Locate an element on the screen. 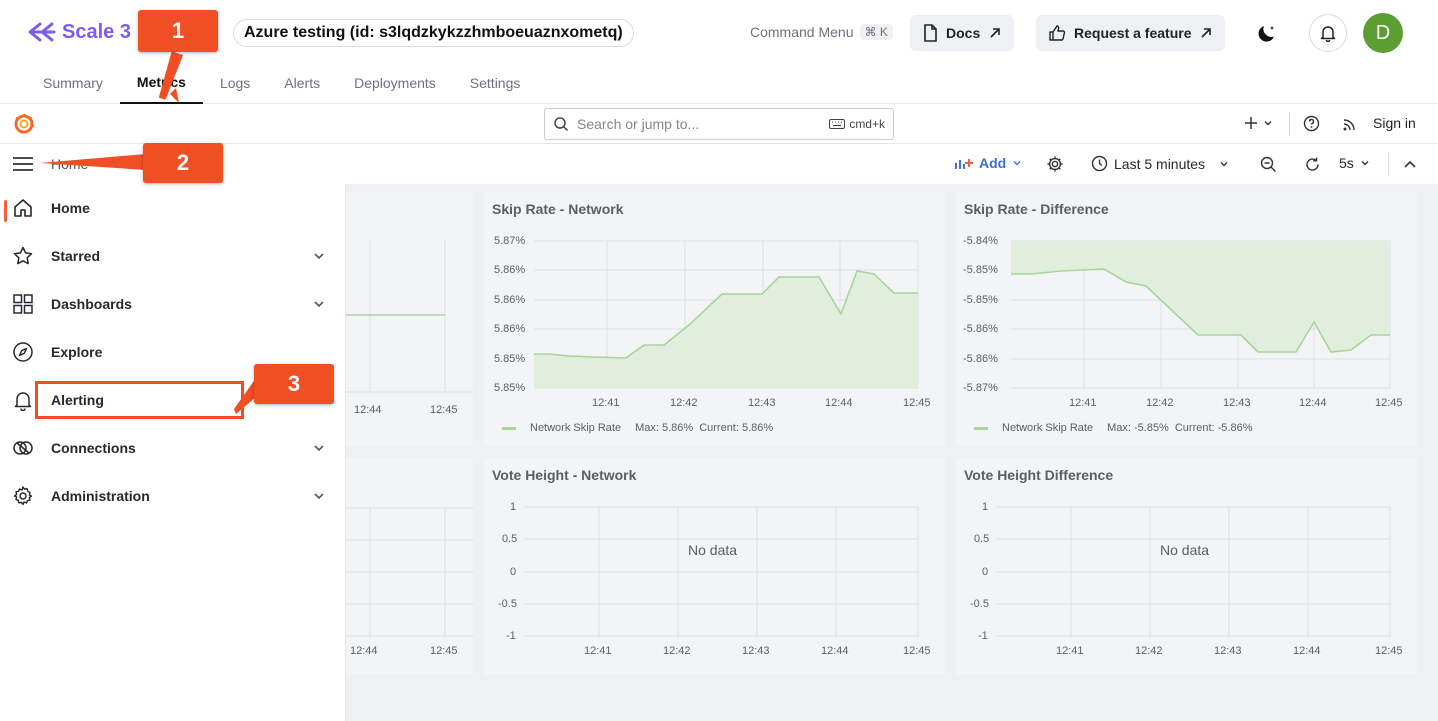 This screenshot has height=721, width=1438. thumbs-up-icon is located at coordinates (1057, 33).